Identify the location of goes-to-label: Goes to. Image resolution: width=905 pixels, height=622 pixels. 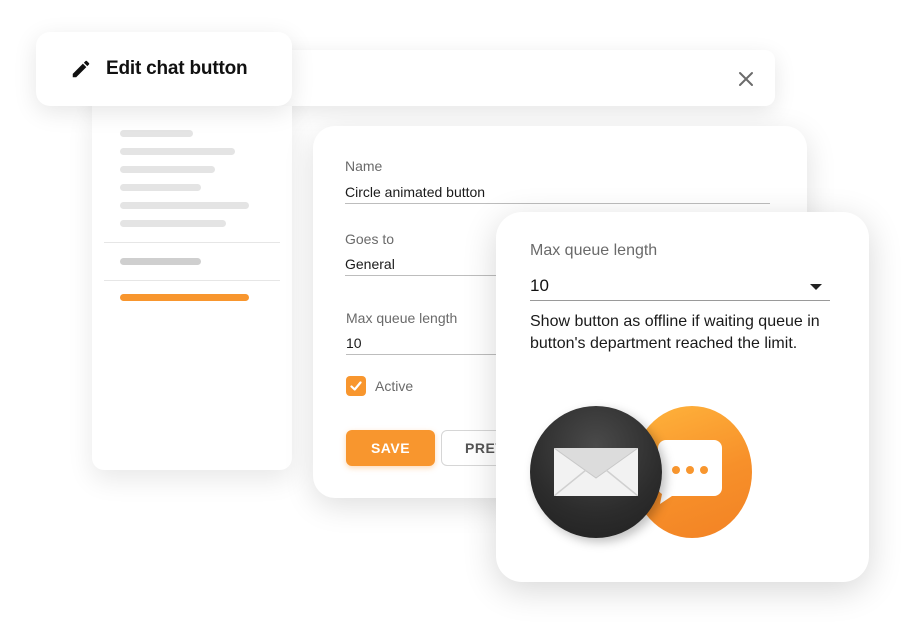
(370, 239).